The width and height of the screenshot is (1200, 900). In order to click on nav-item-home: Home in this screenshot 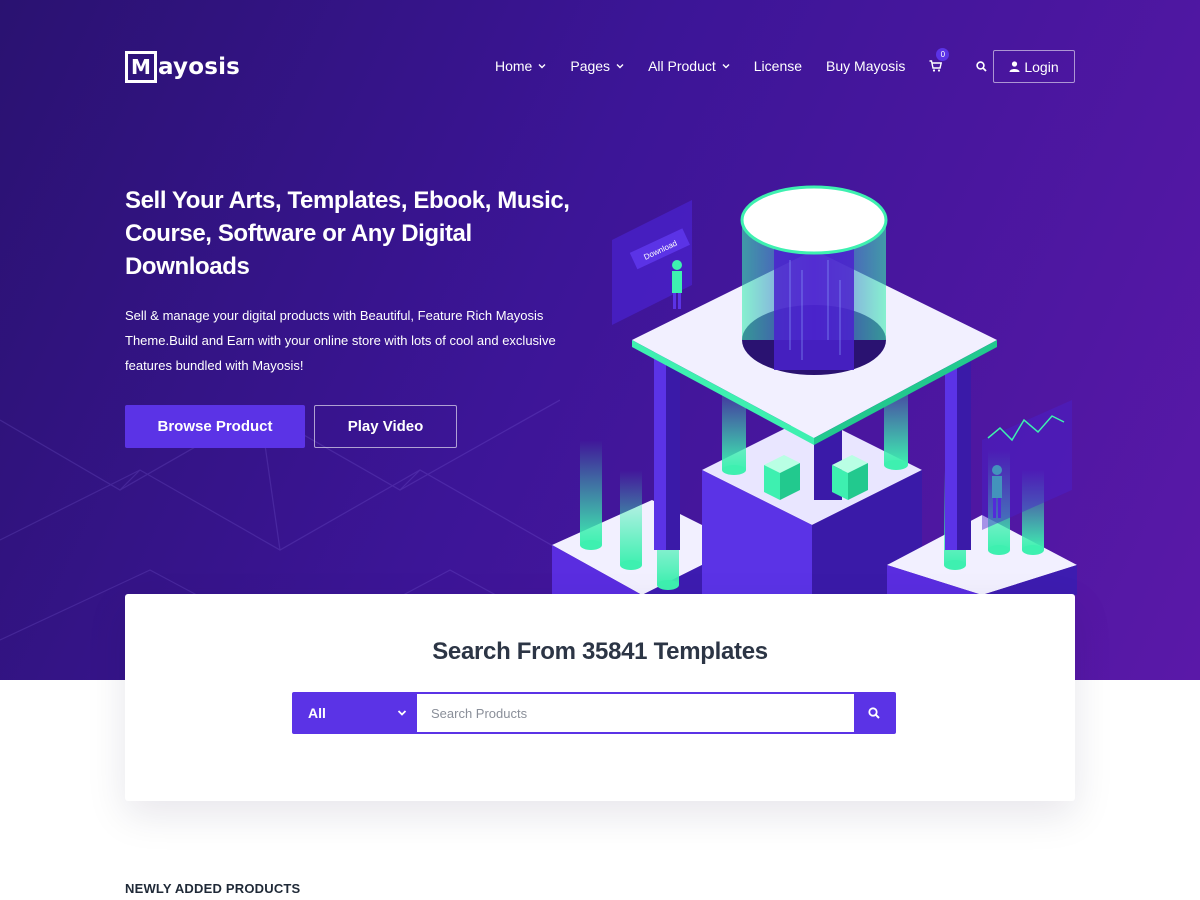, I will do `click(520, 66)`.